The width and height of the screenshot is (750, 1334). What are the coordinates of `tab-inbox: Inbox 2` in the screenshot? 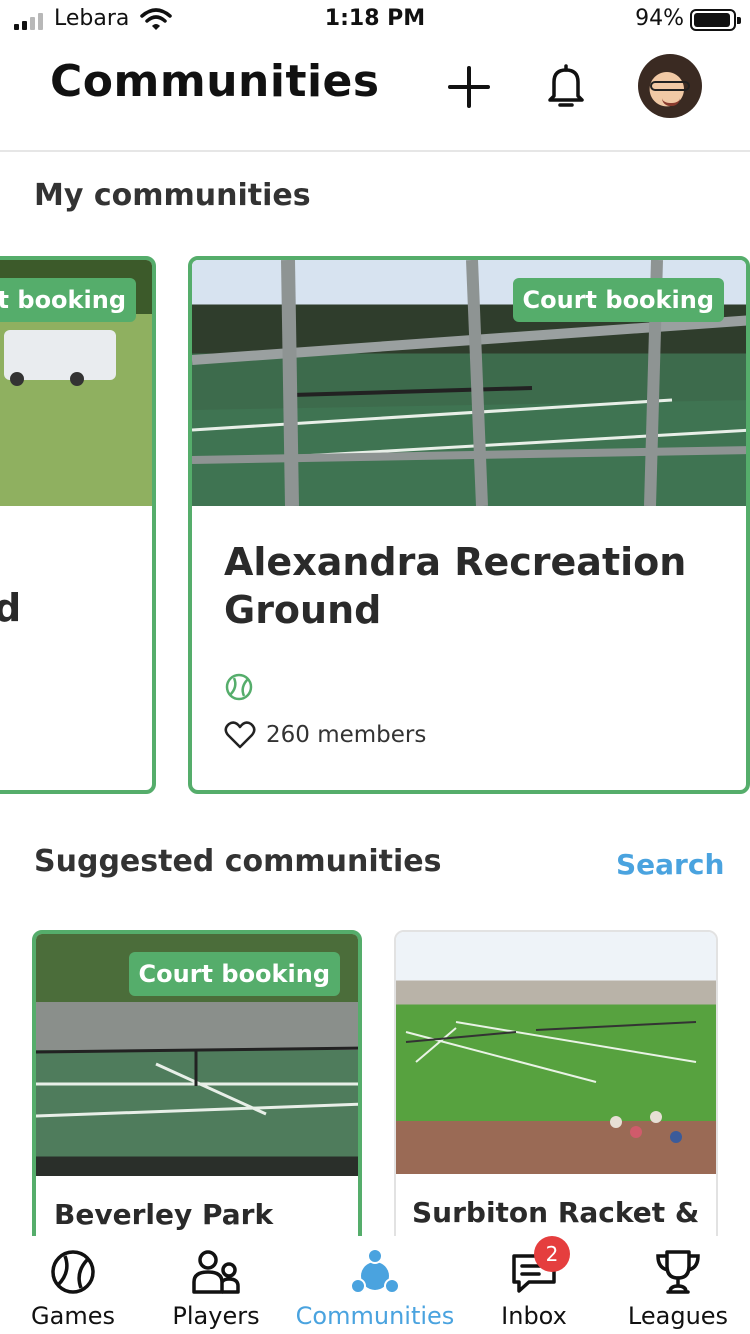 It's located at (534, 1285).